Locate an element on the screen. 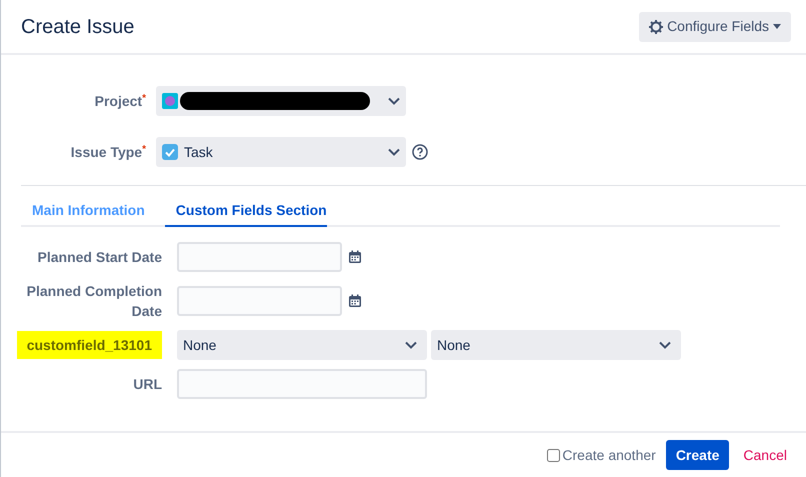 The width and height of the screenshot is (806, 477). field-label: Planned Completion Date is located at coordinates (94, 301).